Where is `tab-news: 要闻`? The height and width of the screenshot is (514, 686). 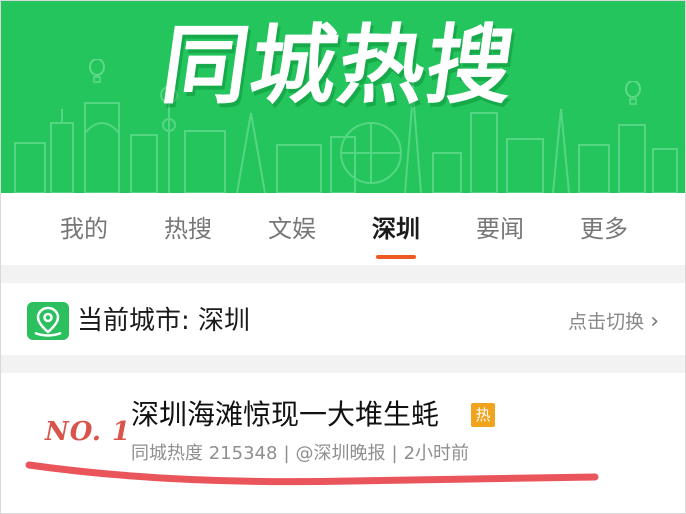
tab-news: 要闻 is located at coordinates (500, 229).